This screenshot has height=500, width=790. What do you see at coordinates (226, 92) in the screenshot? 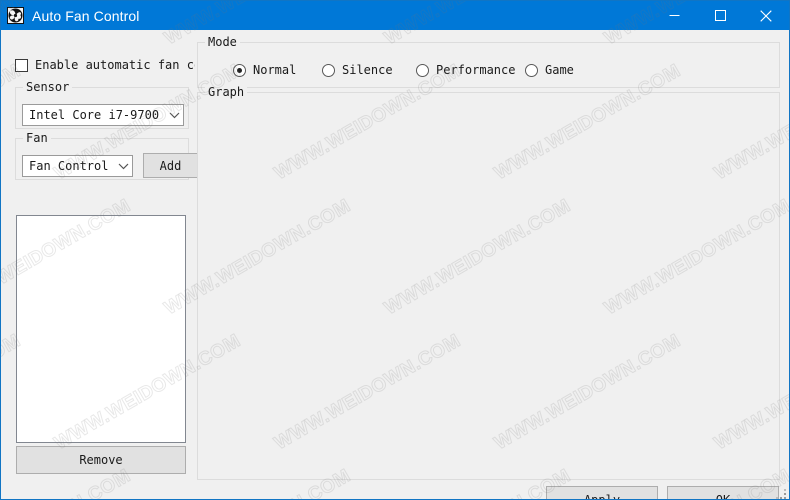
I see `graph-group-label: Graph` at bounding box center [226, 92].